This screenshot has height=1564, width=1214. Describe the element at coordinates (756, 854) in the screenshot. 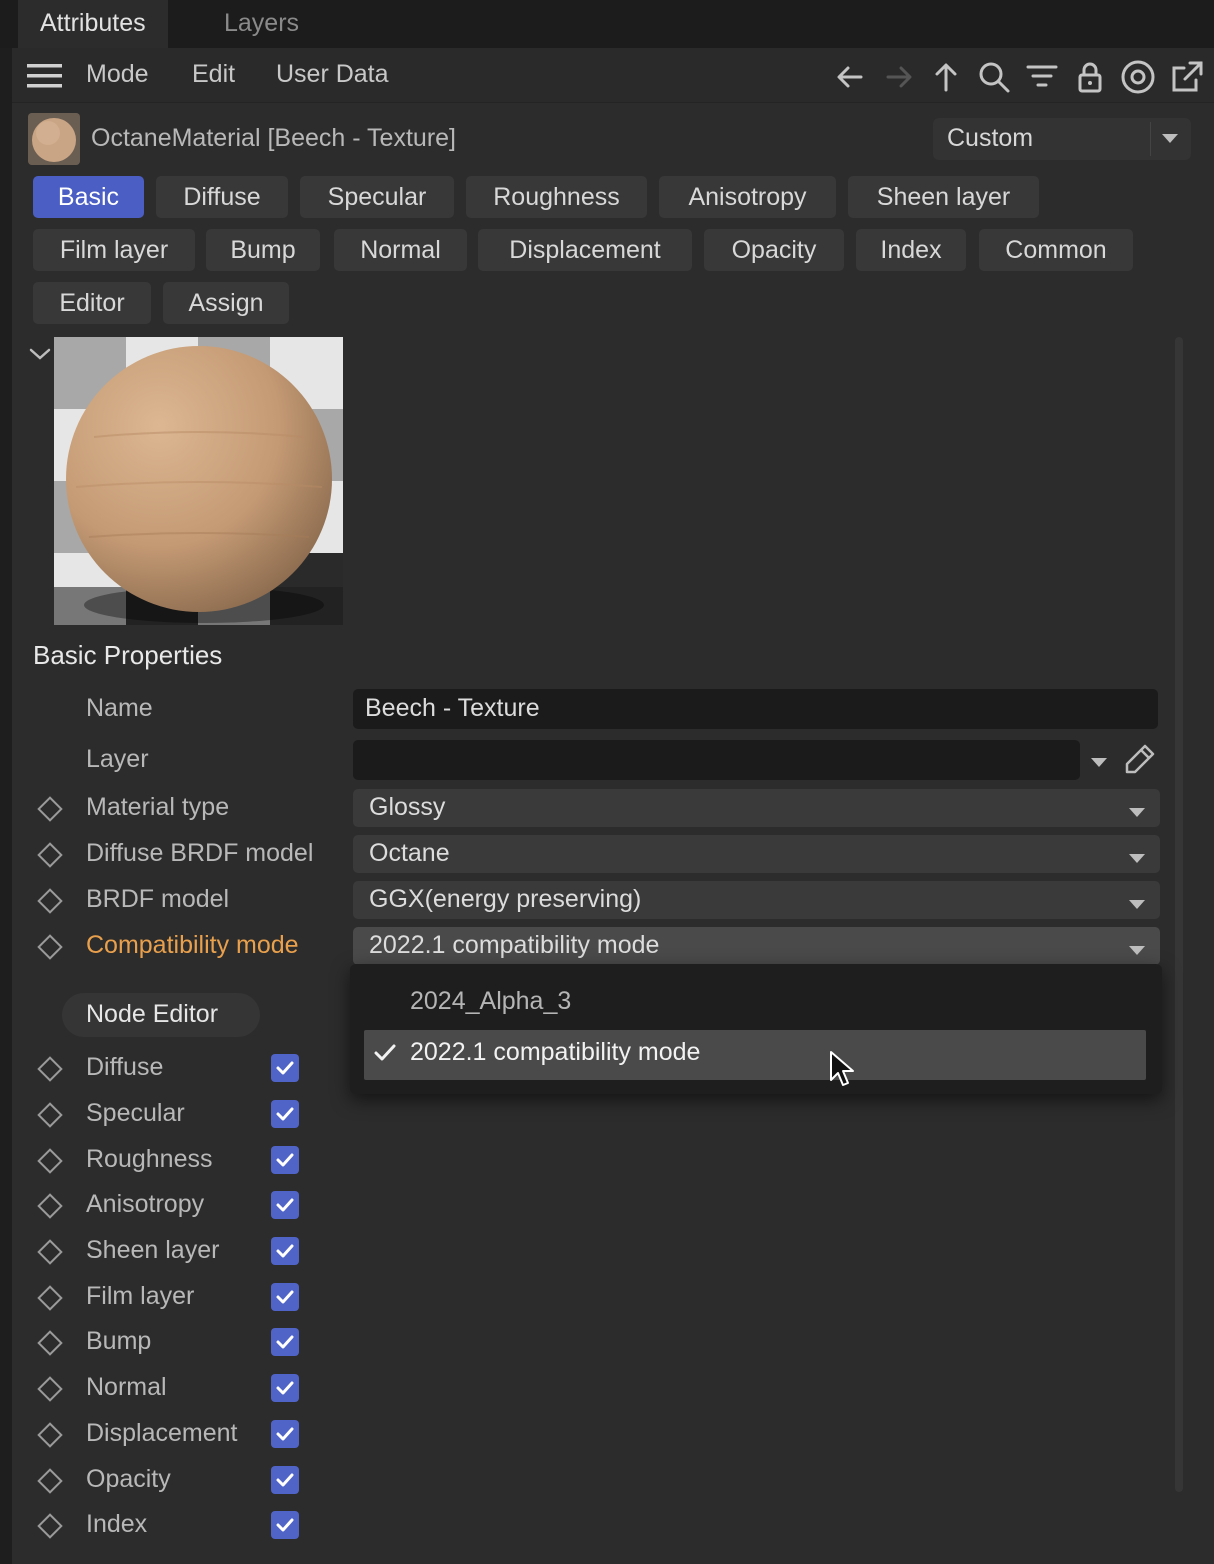

I see `diffuse-brdf-dropdown` at that location.